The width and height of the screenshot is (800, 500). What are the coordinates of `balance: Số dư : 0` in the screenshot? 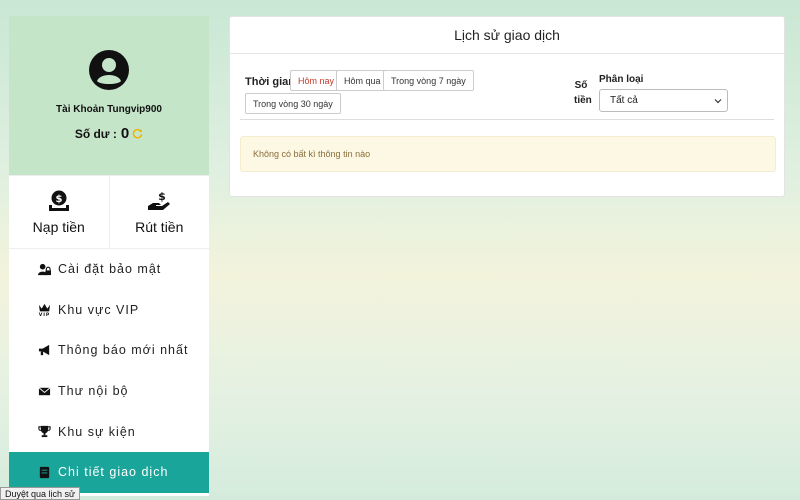 It's located at (109, 133).